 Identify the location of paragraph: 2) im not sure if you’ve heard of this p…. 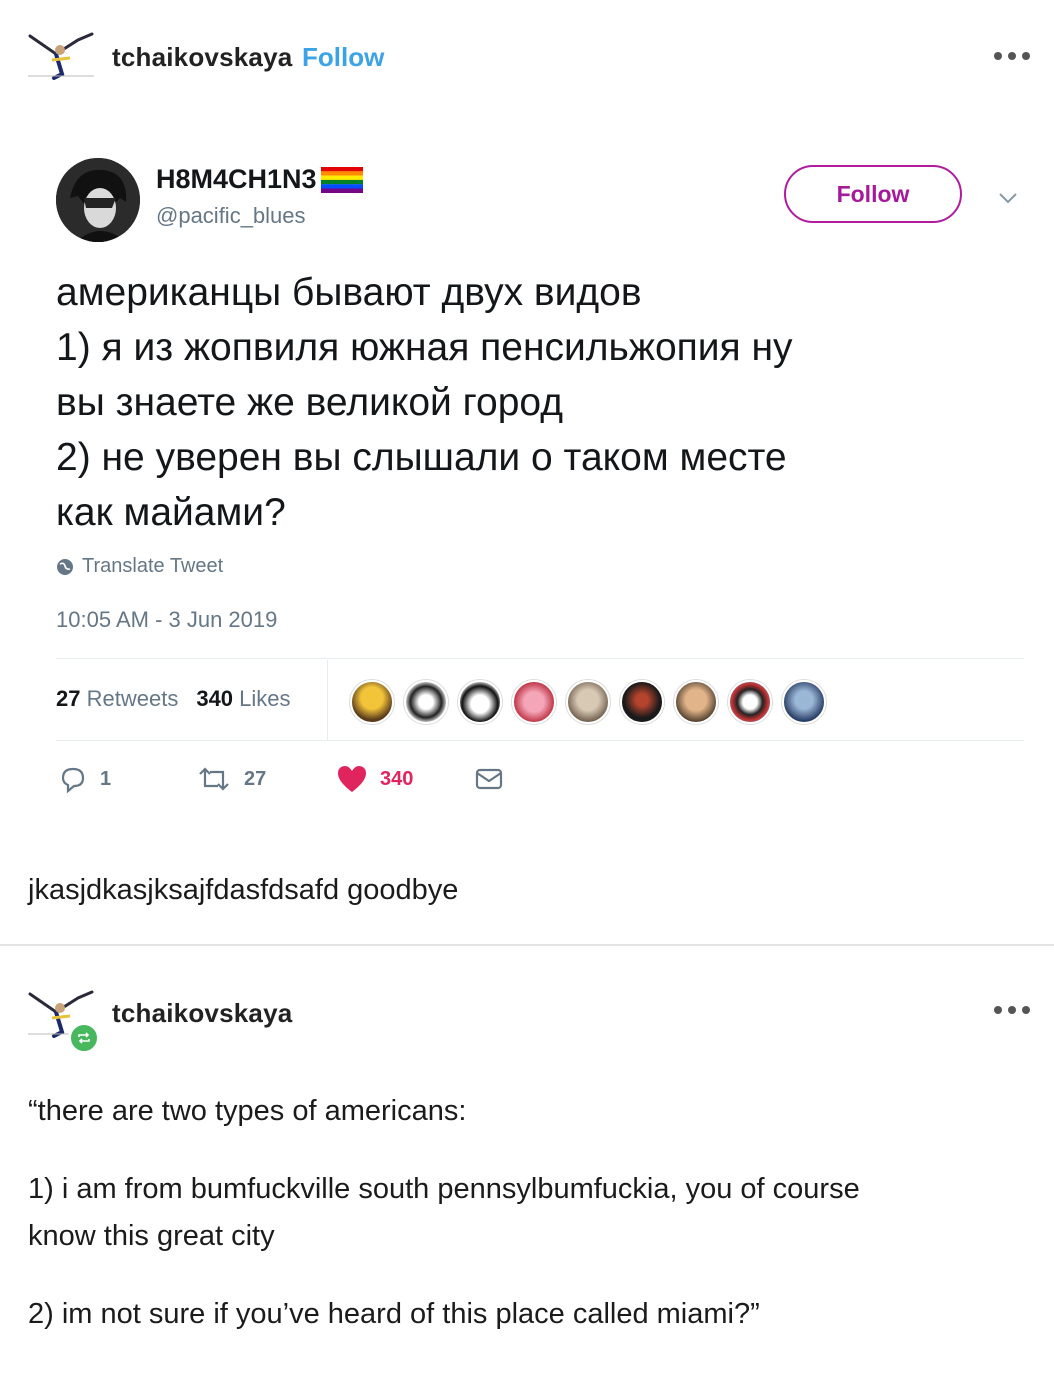
(394, 1314).